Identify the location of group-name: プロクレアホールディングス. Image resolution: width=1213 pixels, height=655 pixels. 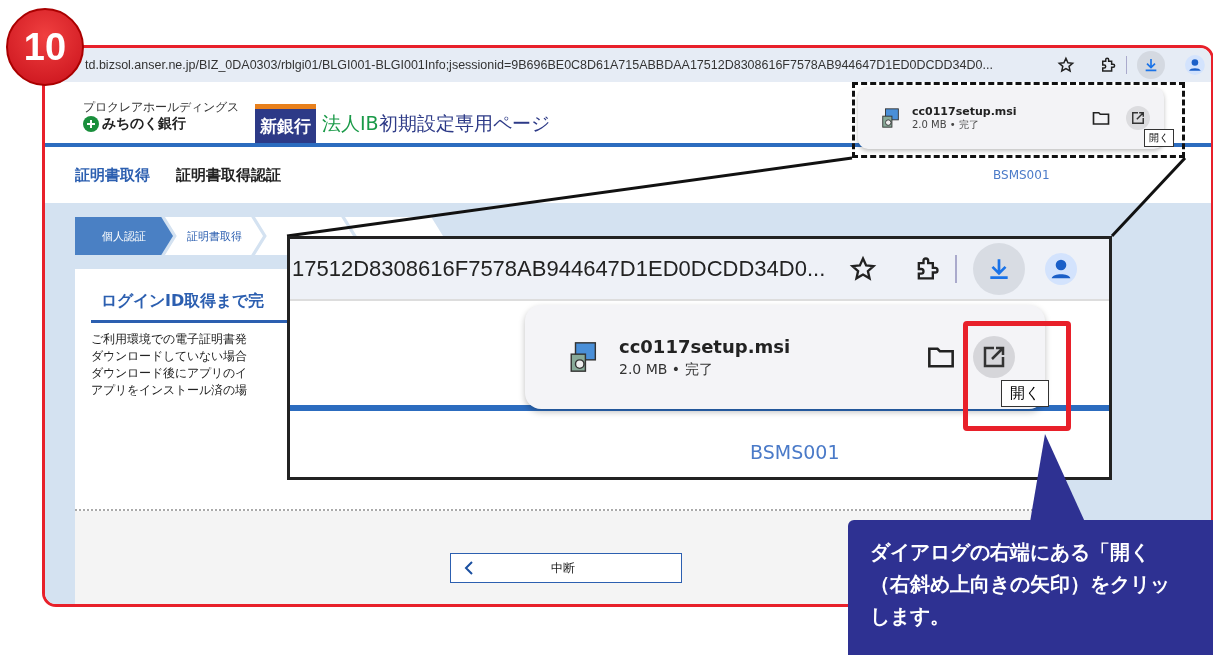
(161, 107).